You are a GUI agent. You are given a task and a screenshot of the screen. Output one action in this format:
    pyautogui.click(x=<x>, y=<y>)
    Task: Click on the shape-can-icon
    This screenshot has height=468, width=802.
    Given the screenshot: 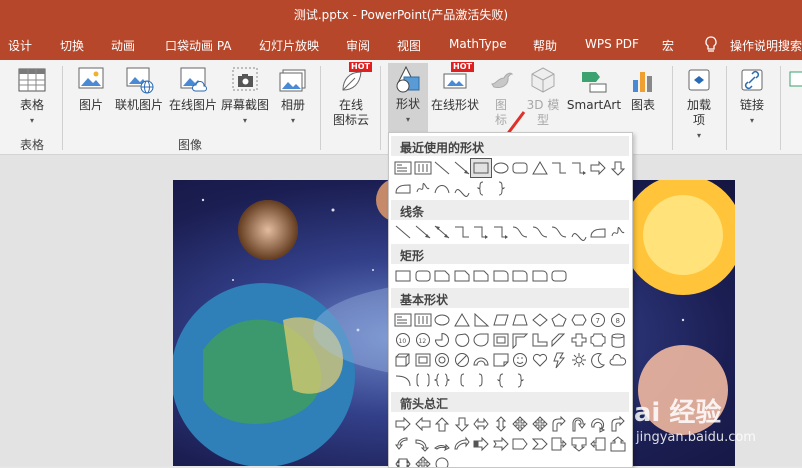 What is the action you would take?
    pyautogui.click(x=618, y=340)
    